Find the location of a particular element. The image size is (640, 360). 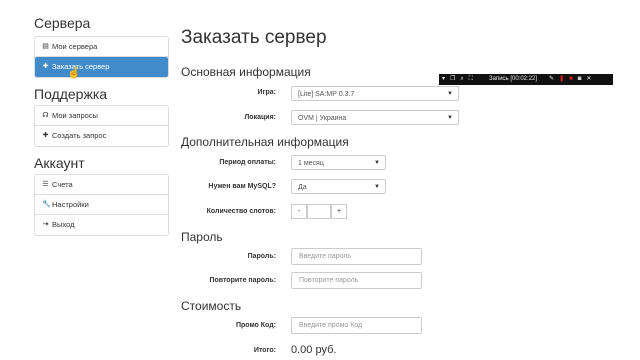

sidebar-item-label: Создать запрос is located at coordinates (79, 135).